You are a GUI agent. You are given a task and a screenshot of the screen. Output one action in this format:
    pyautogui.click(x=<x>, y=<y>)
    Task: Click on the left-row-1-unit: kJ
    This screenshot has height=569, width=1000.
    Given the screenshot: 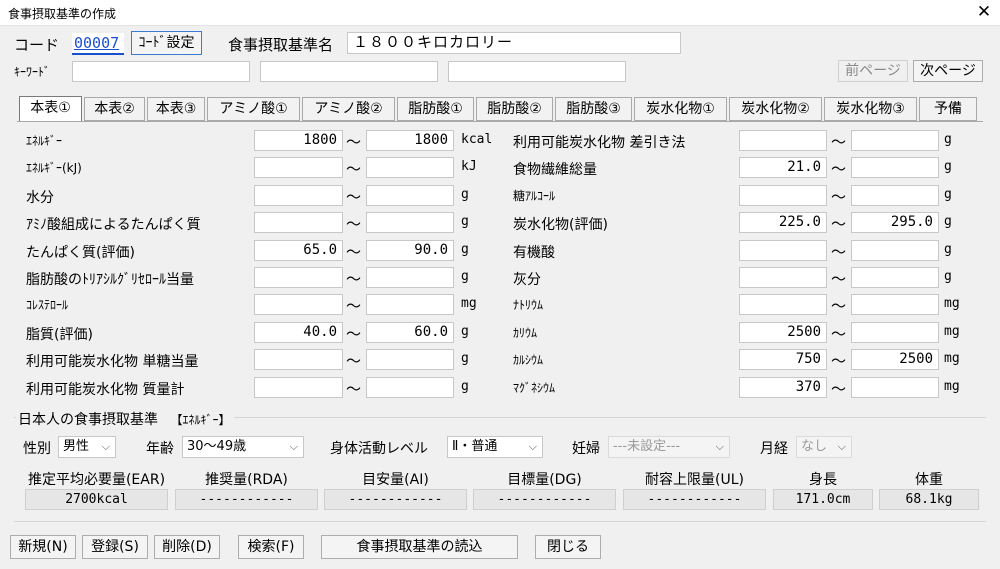 What is the action you would take?
    pyautogui.click(x=469, y=166)
    